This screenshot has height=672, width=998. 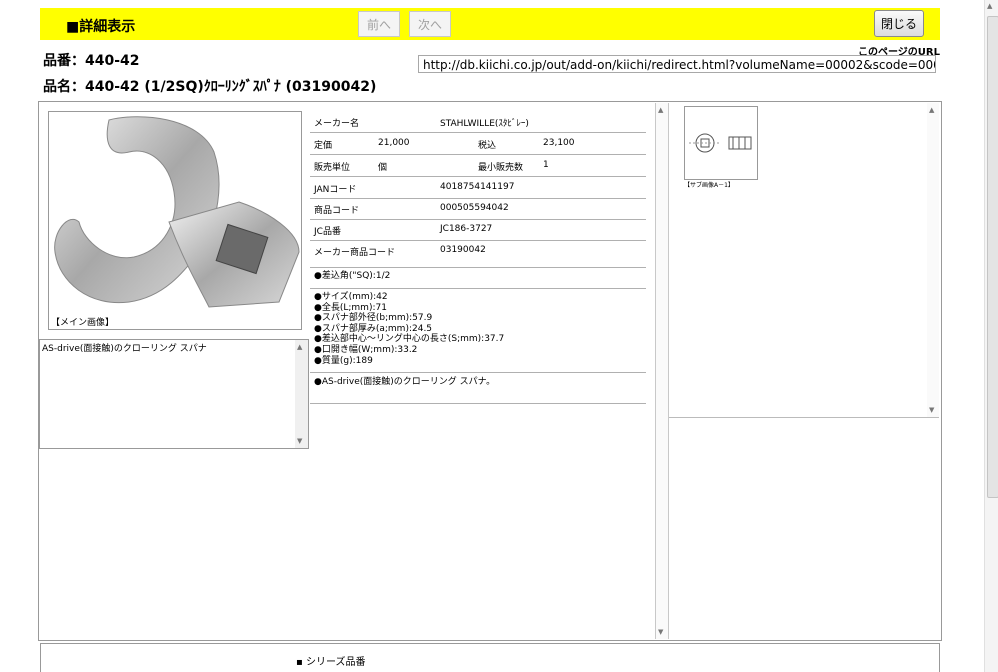 I want to click on bullet-item: ●質量(g):189, so click(x=343, y=360).